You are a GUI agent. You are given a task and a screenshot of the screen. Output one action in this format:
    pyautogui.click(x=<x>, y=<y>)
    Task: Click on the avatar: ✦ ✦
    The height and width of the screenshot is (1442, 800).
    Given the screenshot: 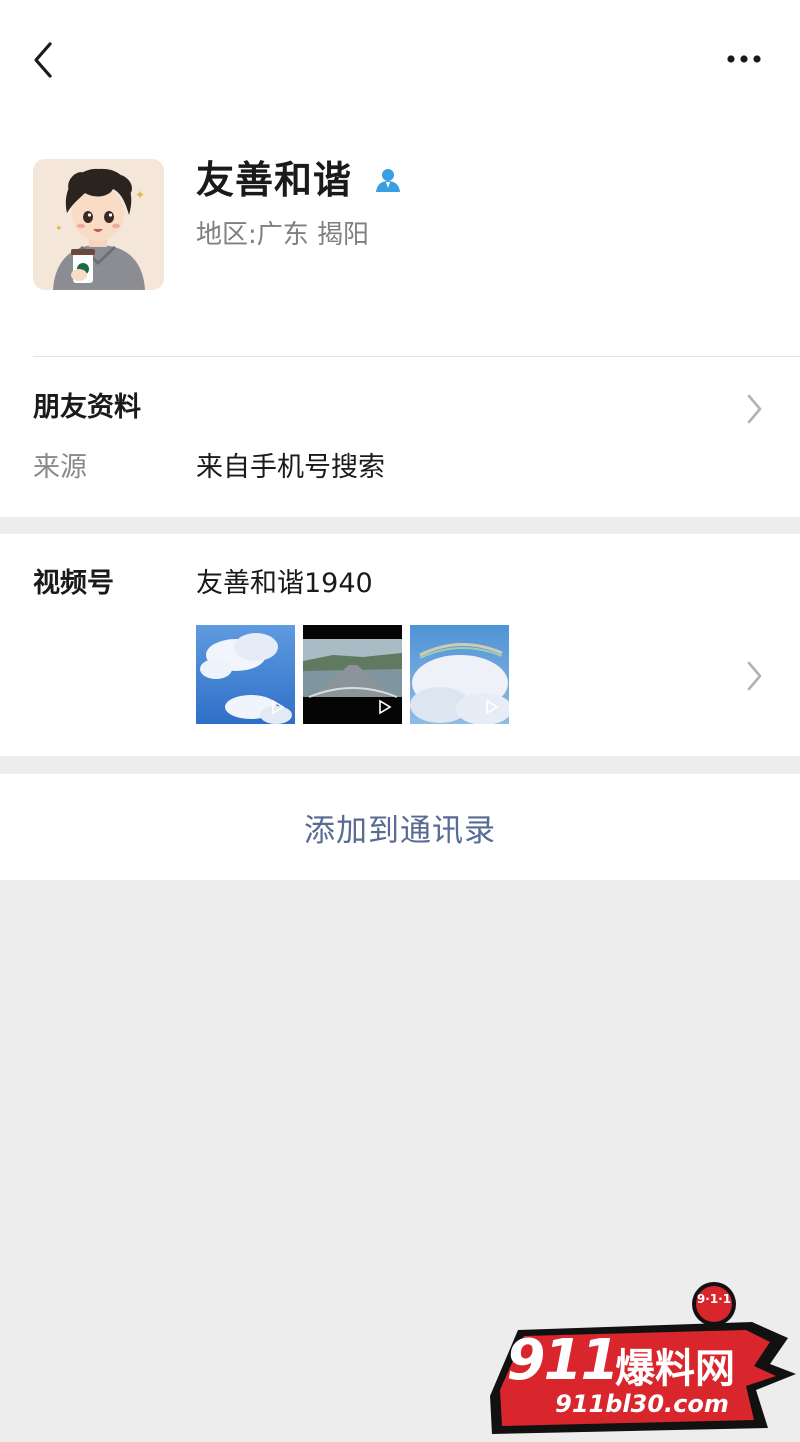 What is the action you would take?
    pyautogui.click(x=98, y=224)
    